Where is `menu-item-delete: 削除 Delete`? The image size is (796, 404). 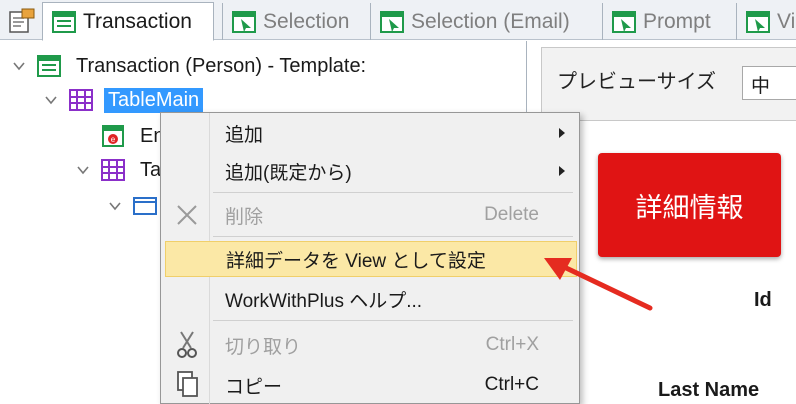
menu-item-delete: 削除 Delete is located at coordinates (371, 215).